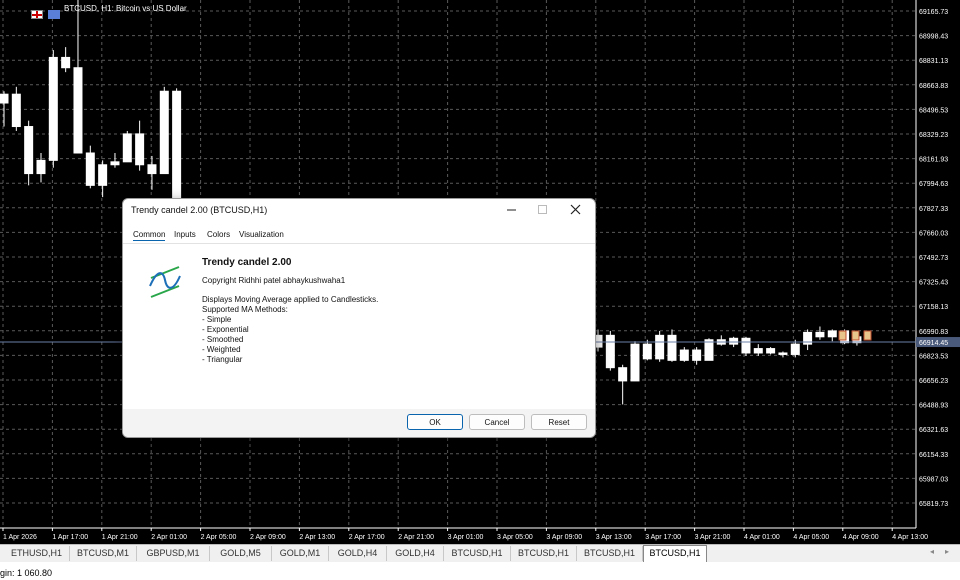 The height and width of the screenshot is (580, 960). Describe the element at coordinates (20, 537) in the screenshot. I see `time-axis-label: 1 Apr 2026` at that location.